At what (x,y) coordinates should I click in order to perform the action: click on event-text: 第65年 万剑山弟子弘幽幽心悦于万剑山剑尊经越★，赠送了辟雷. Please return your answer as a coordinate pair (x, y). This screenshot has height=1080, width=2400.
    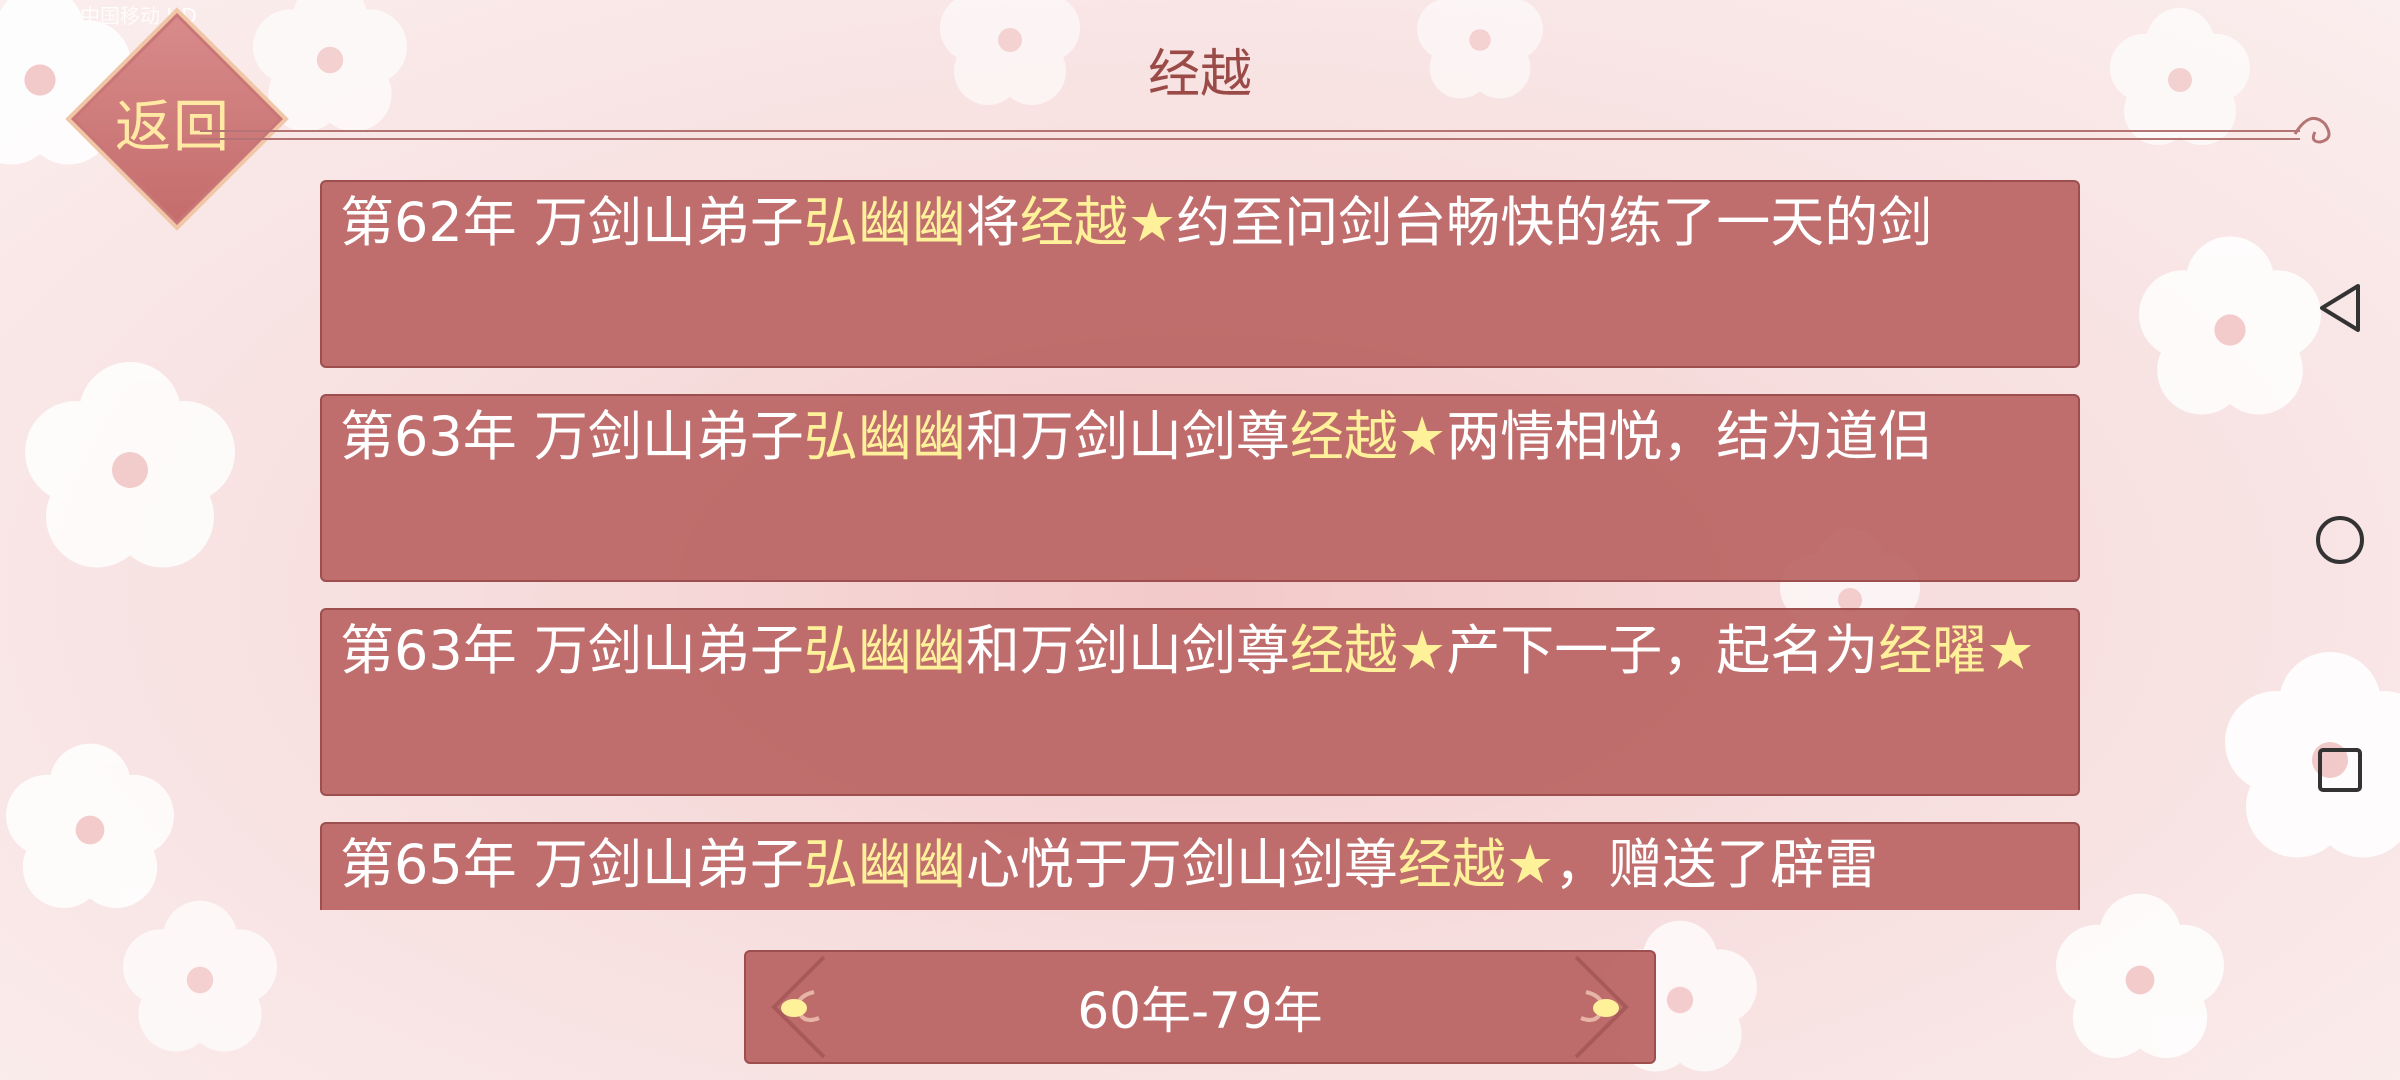
    Looking at the image, I should click on (1109, 864).